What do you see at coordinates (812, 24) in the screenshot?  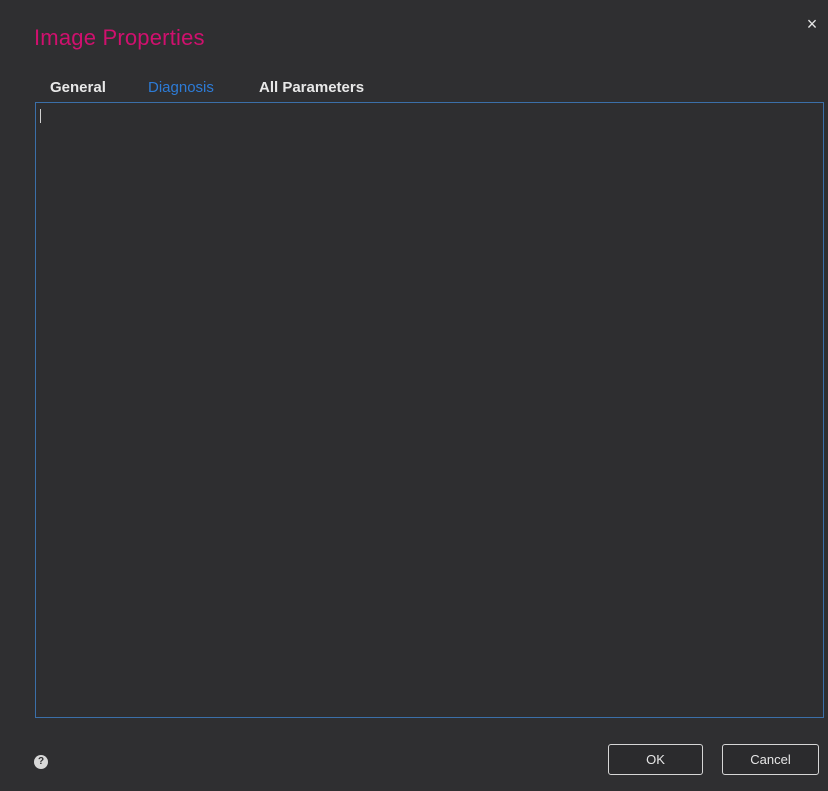 I see `close-icon: ×` at bounding box center [812, 24].